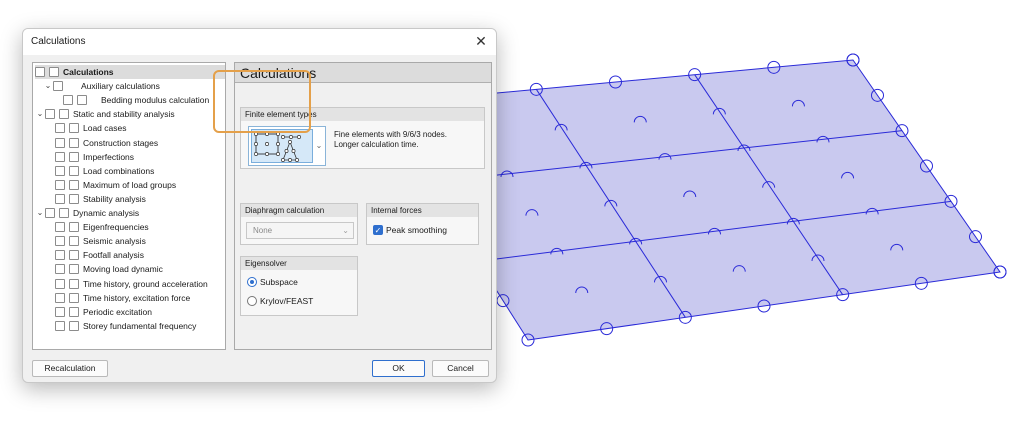 The width and height of the screenshot is (1024, 439). What do you see at coordinates (117, 311) in the screenshot?
I see `tree-item-label: Periodic excitation` at bounding box center [117, 311].